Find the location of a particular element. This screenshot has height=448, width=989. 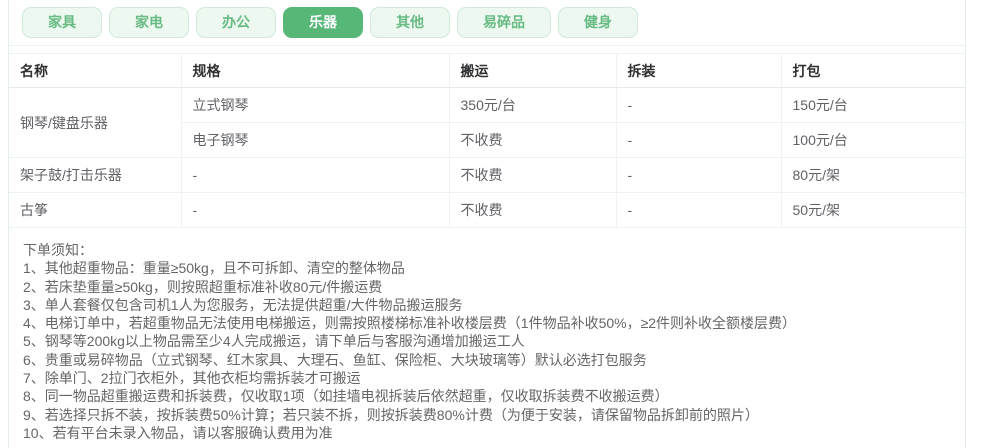

tab-office: 办公 is located at coordinates (236, 22).